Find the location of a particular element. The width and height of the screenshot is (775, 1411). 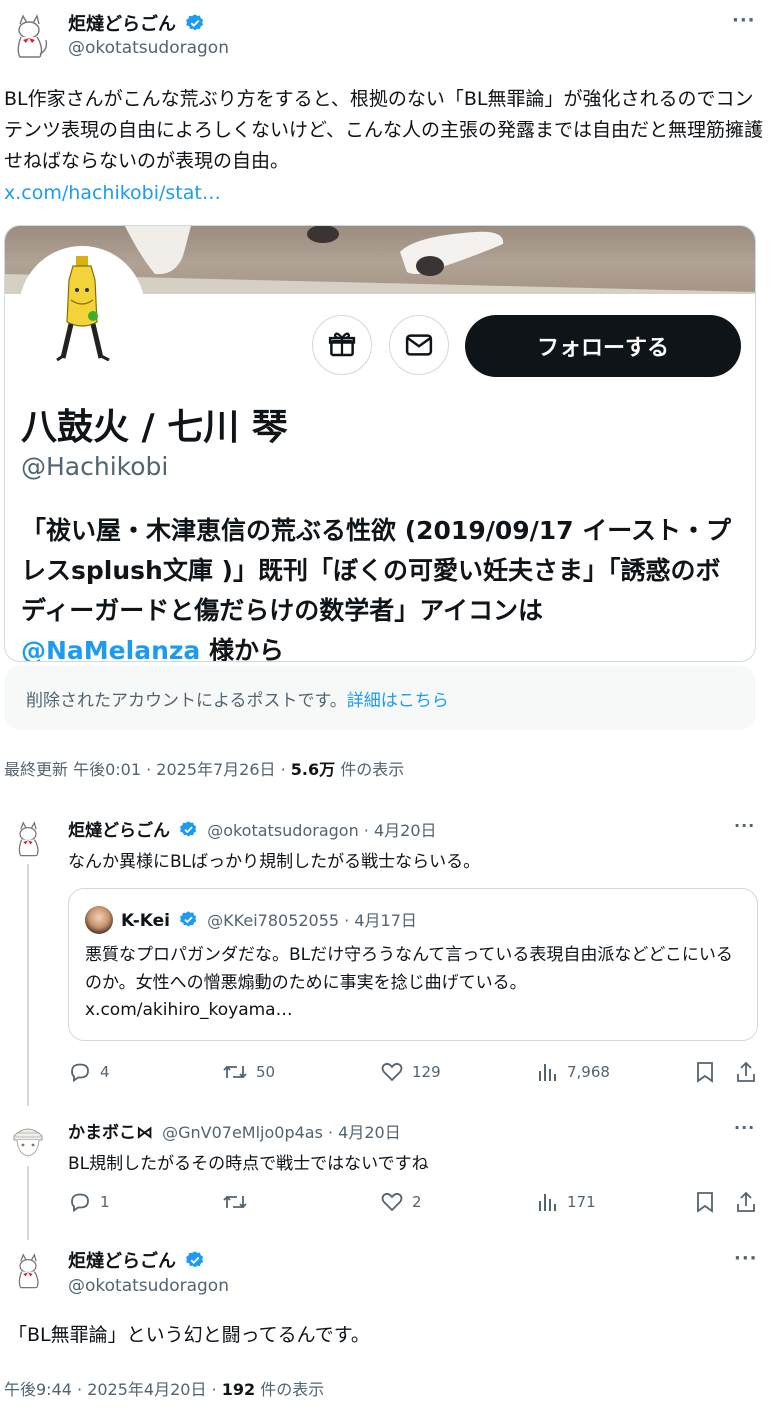

views-count: 7,968 is located at coordinates (588, 1072).